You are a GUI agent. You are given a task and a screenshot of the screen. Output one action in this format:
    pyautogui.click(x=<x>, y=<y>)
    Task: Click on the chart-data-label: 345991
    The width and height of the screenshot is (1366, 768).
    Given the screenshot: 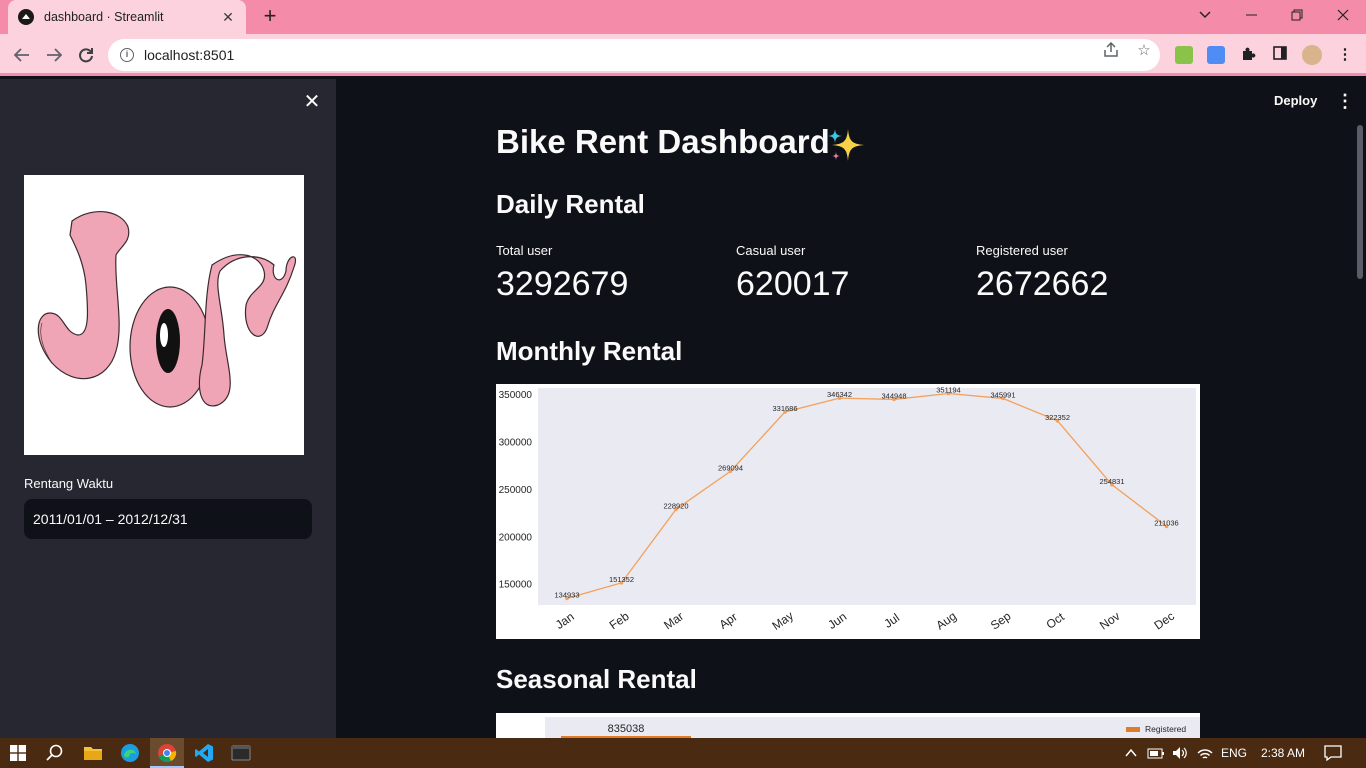 What is the action you would take?
    pyautogui.click(x=1002, y=394)
    